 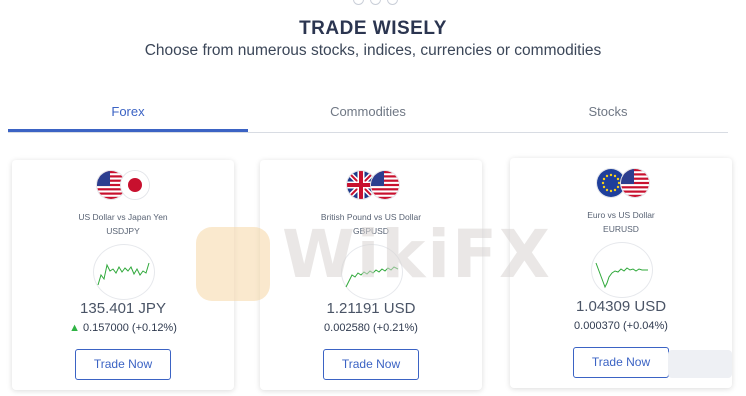 I want to click on price-value: 1.04309 USD, so click(x=621, y=306).